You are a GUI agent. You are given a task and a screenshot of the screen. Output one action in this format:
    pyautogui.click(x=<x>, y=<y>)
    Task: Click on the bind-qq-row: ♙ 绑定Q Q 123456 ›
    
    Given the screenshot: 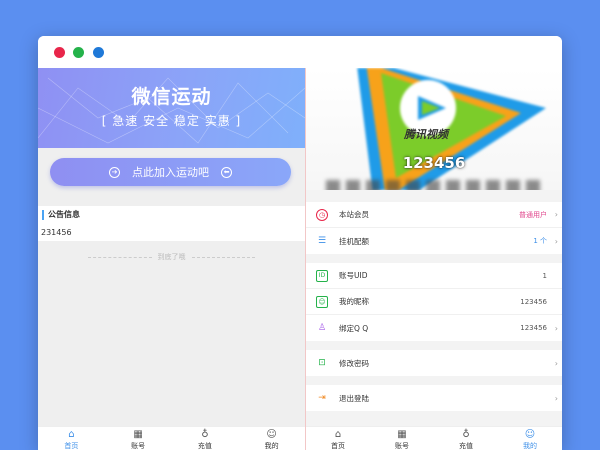 What is the action you would take?
    pyautogui.click(x=434, y=328)
    